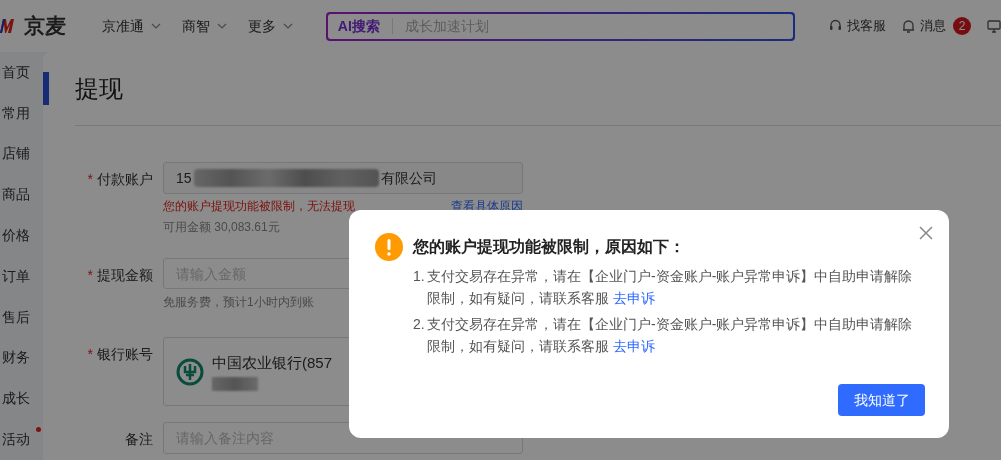 The image size is (1001, 460). Describe the element at coordinates (408, 178) in the screenshot. I see `field-value: 有限公司` at that location.